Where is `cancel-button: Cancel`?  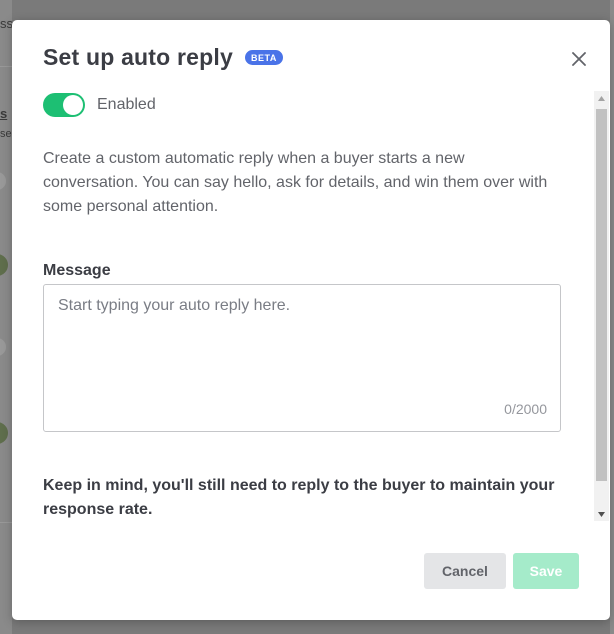
cancel-button: Cancel is located at coordinates (465, 571).